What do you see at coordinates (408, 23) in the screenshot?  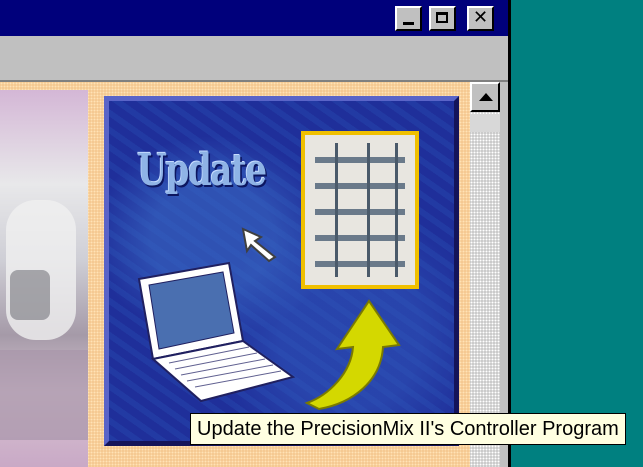 I see `minimize-icon` at bounding box center [408, 23].